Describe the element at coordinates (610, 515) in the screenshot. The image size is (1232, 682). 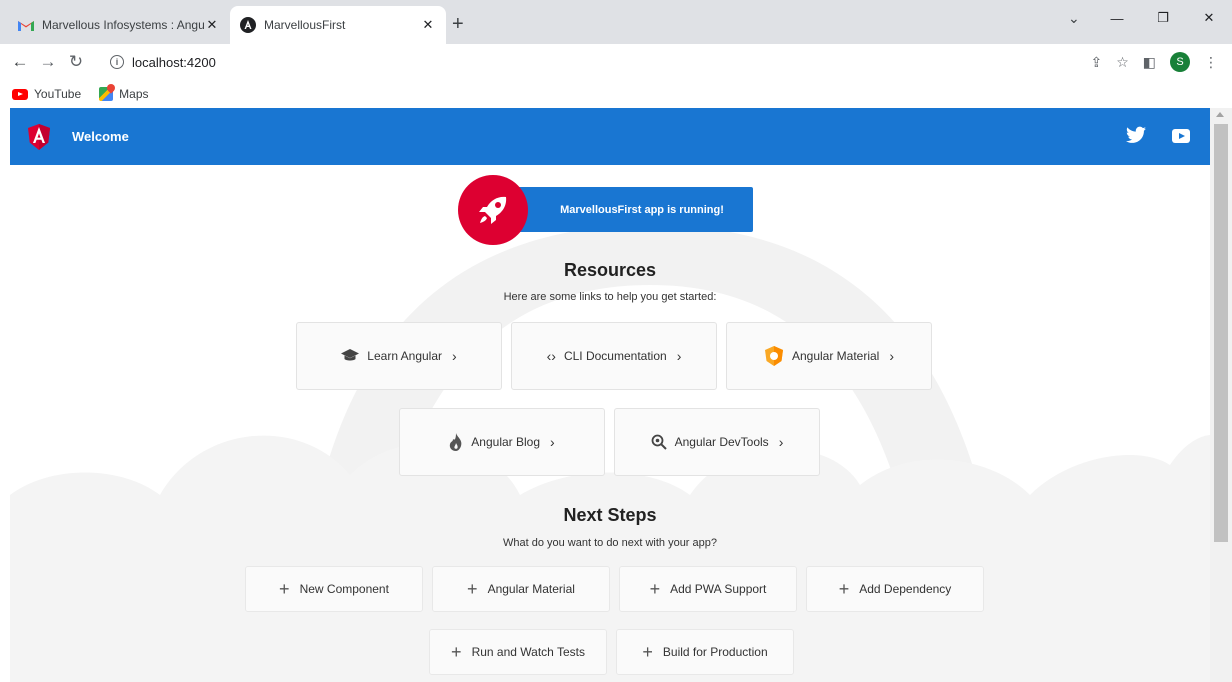
I see `next-steps-heading: Next Steps` at that location.